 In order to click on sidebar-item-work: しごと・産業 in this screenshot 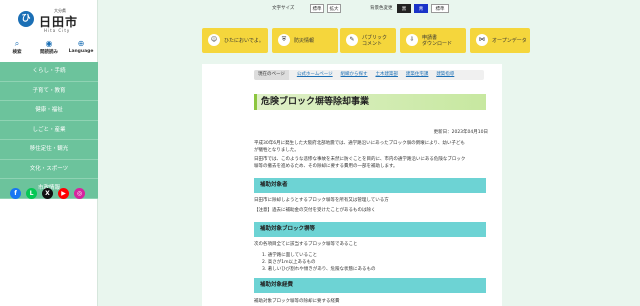, I will do `click(49, 130)`.